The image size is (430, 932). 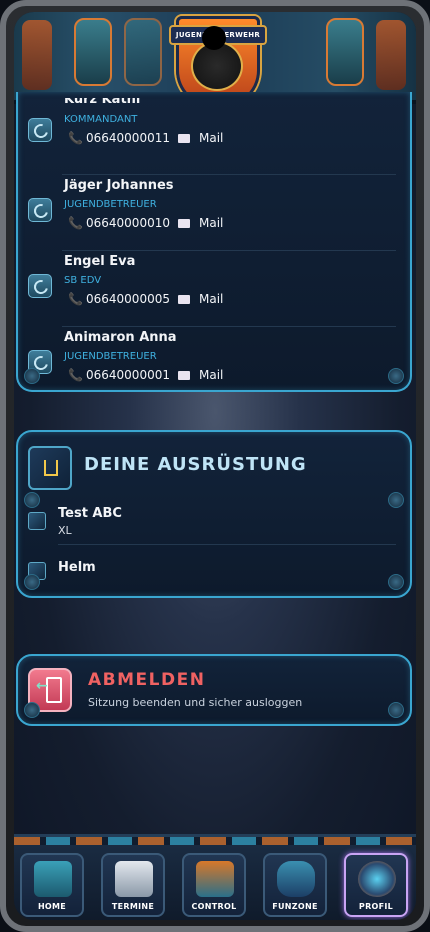 What do you see at coordinates (227, 544) in the screenshot?
I see `divider` at bounding box center [227, 544].